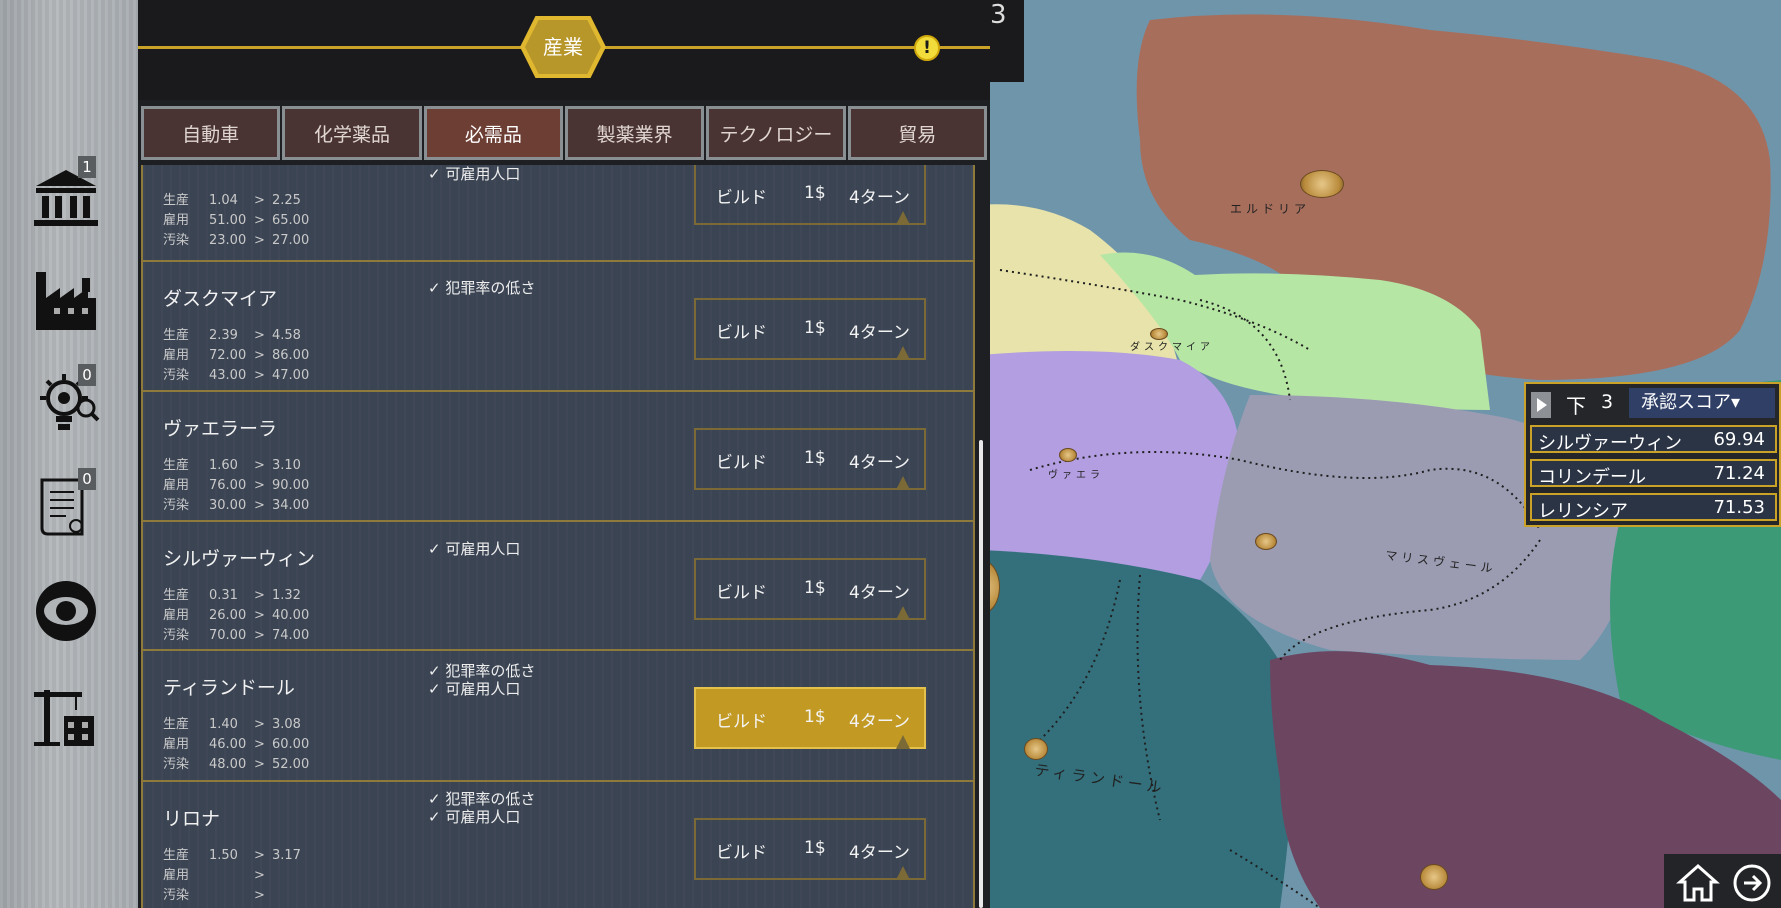  What do you see at coordinates (66, 611) in the screenshot?
I see `intelligence-button` at bounding box center [66, 611].